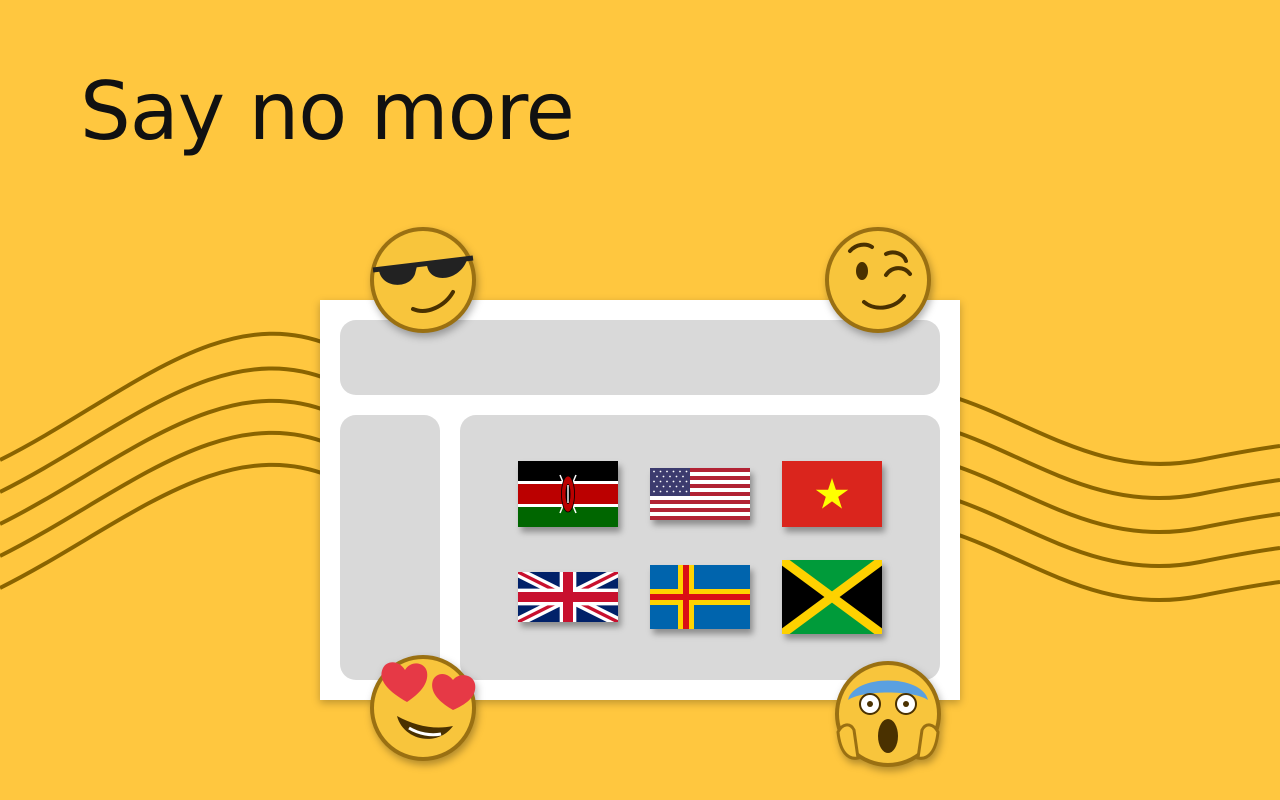 The height and width of the screenshot is (800, 1280). I want to click on headline: Say no more, so click(327, 111).